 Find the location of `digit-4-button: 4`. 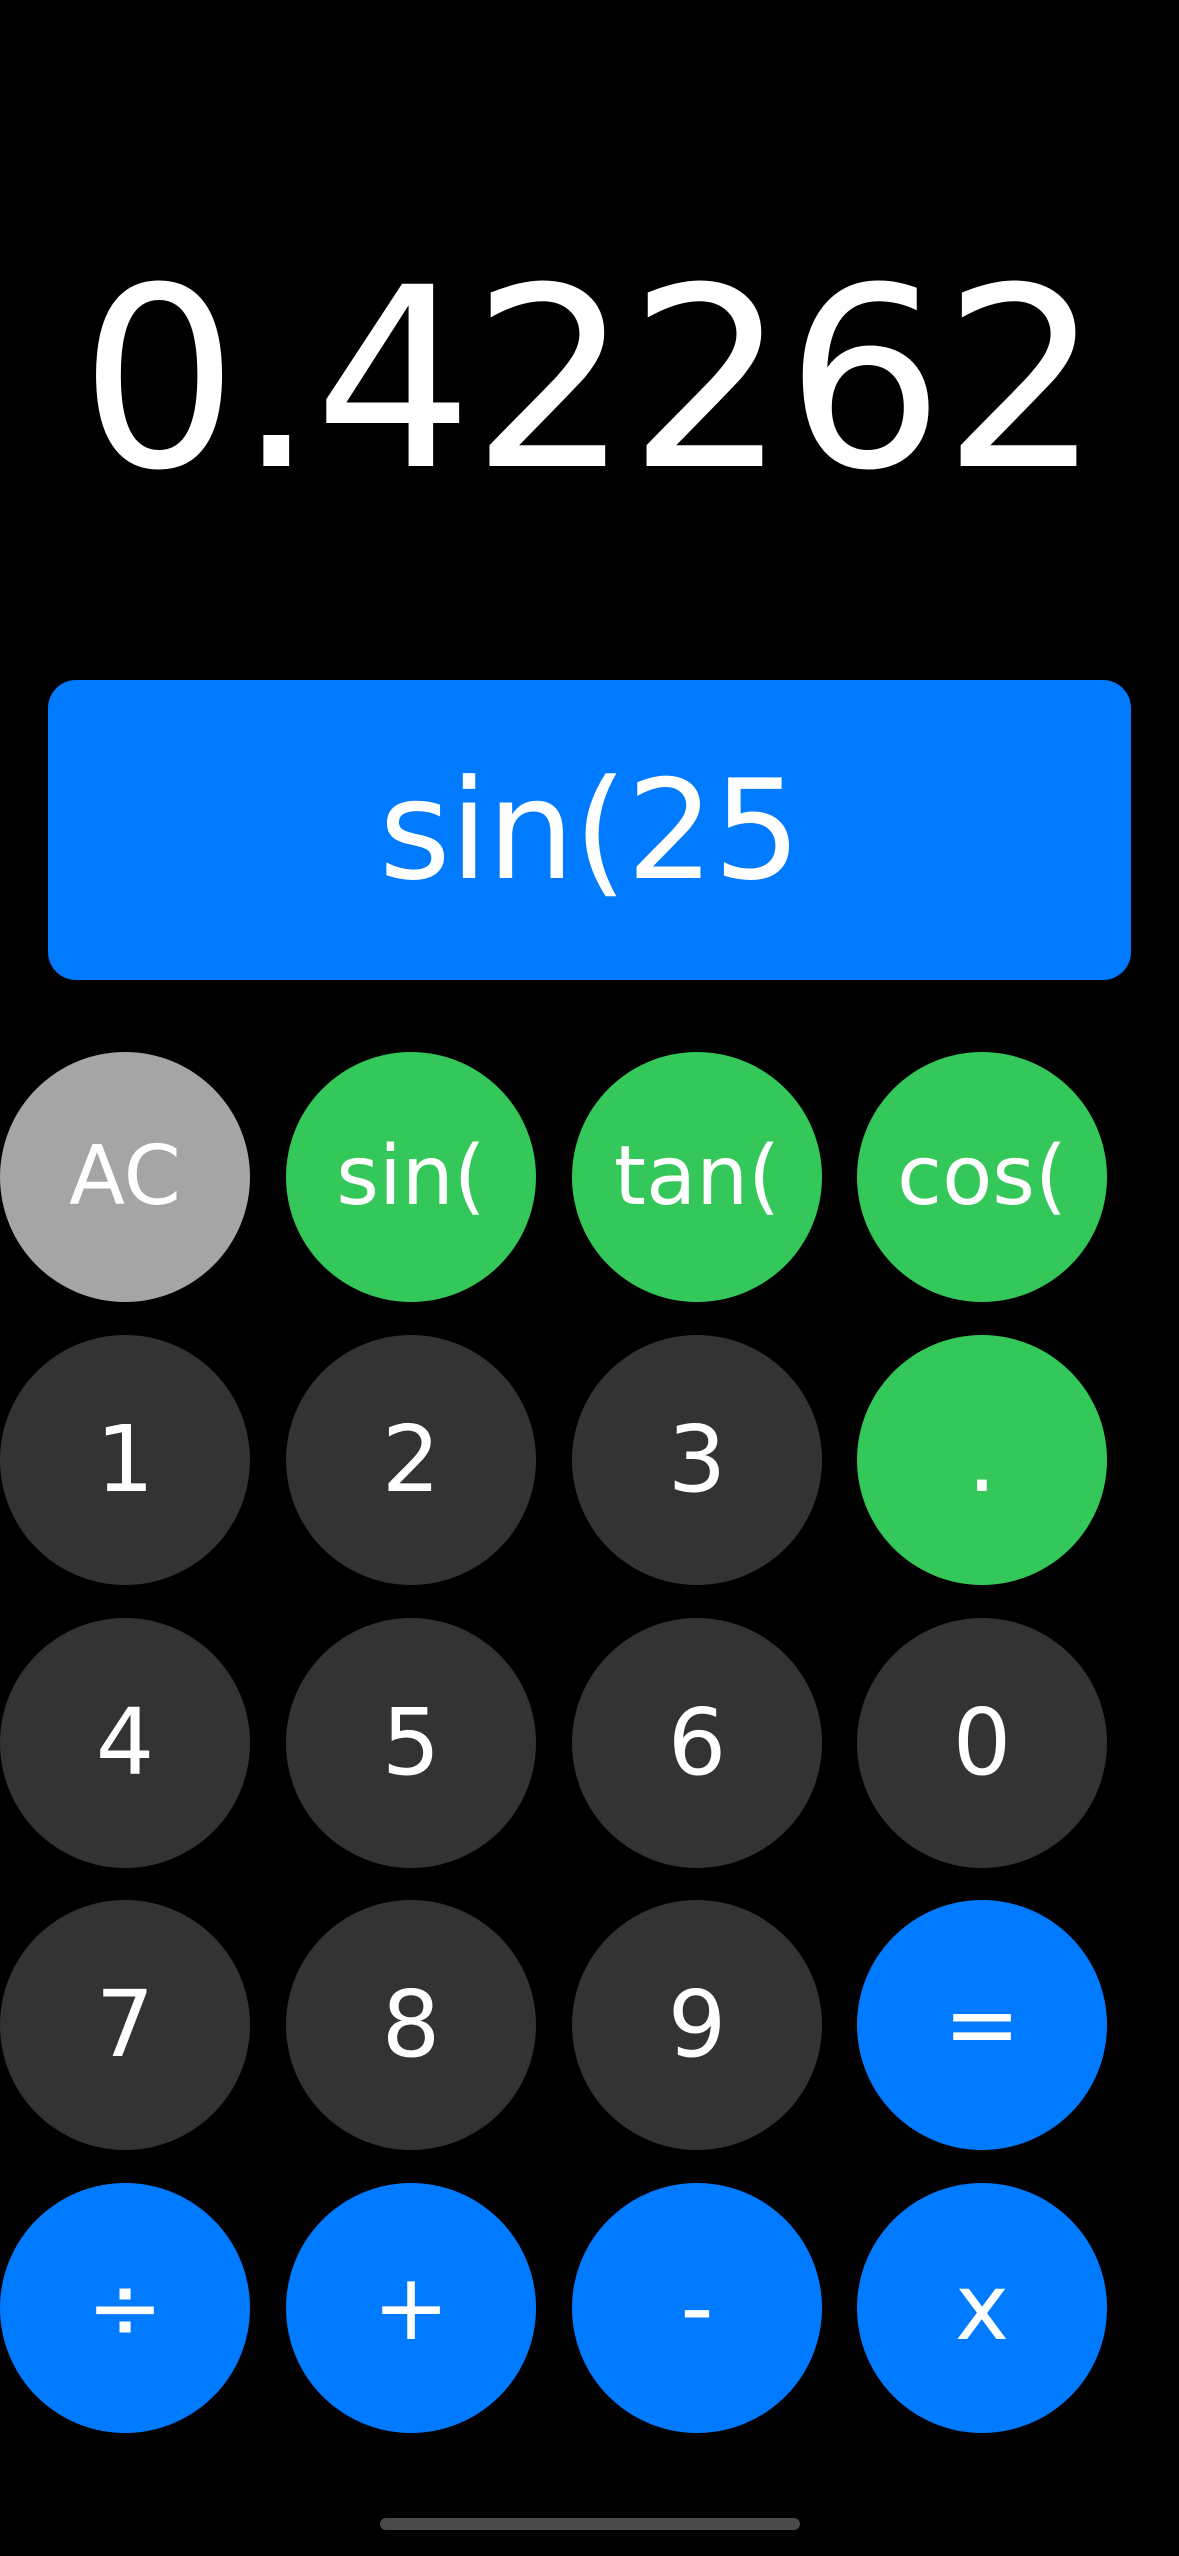

digit-4-button: 4 is located at coordinates (125, 1743).